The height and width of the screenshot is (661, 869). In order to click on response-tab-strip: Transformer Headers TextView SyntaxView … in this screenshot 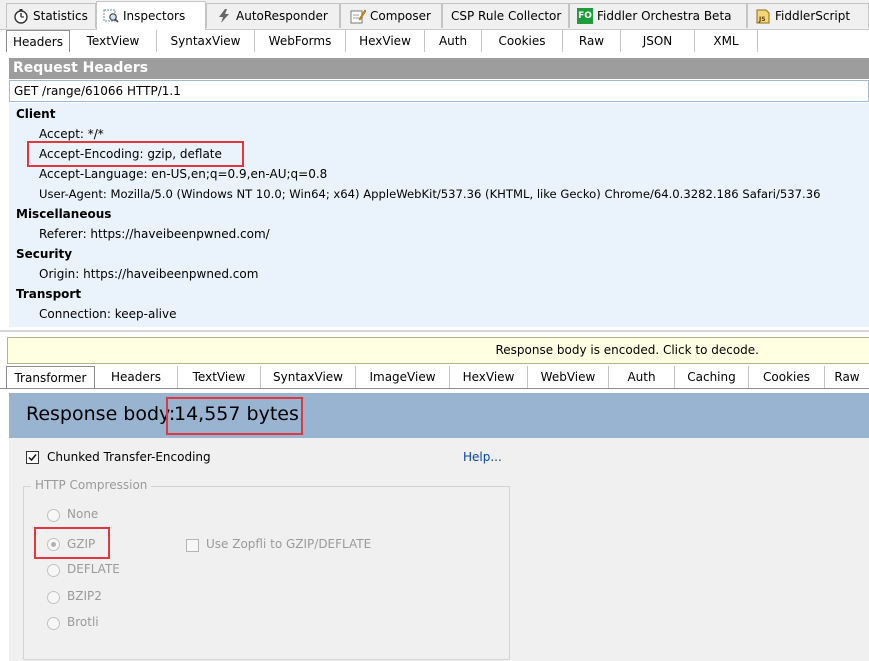, I will do `click(434, 377)`.